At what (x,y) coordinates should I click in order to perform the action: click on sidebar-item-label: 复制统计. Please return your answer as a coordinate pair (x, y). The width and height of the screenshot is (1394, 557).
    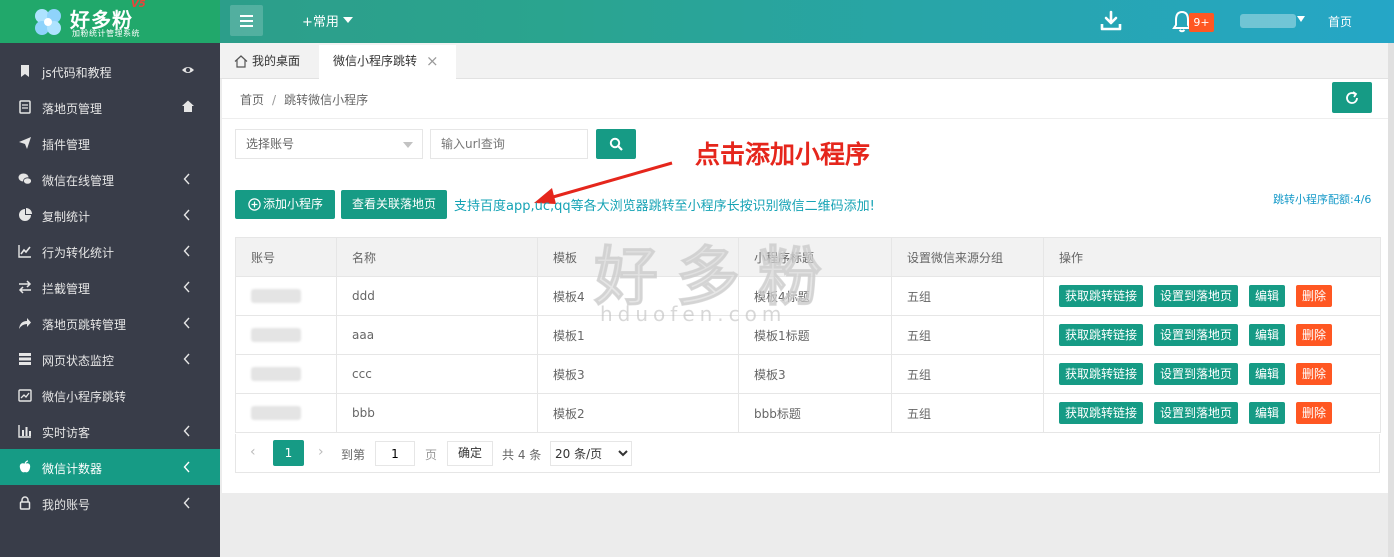
    Looking at the image, I should click on (66, 217).